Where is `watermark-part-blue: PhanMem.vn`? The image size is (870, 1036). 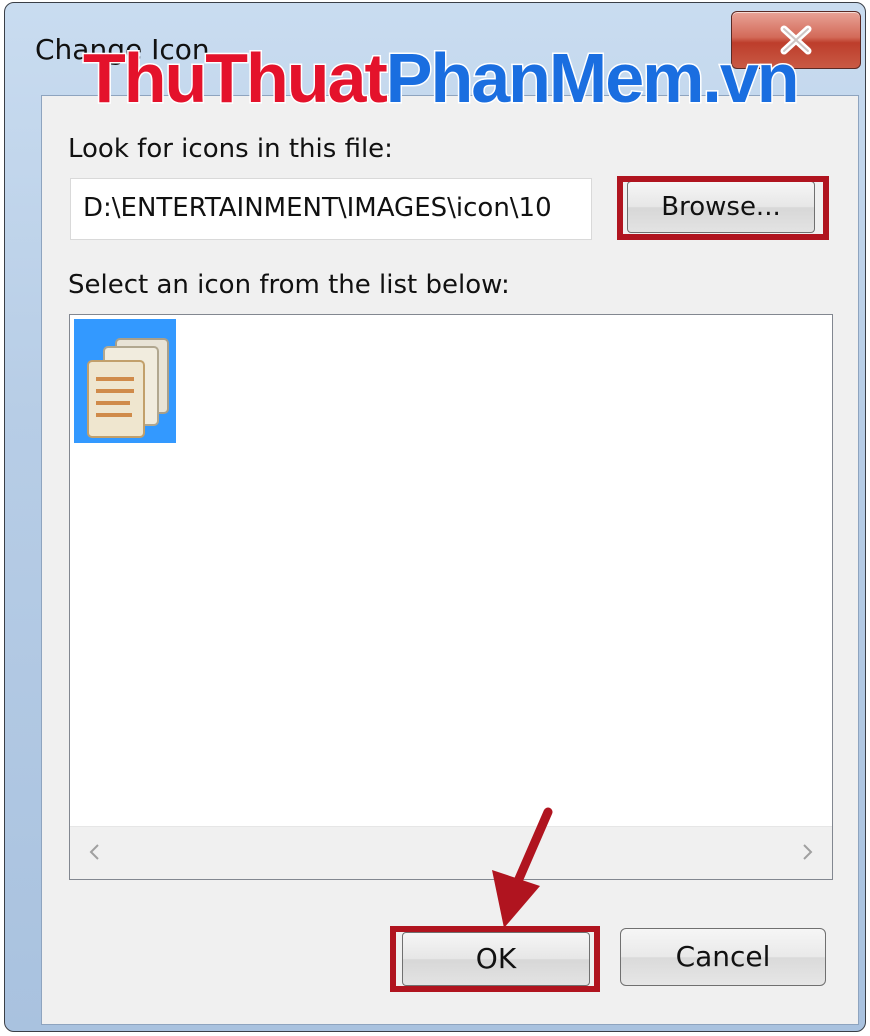
watermark-part-blue: PhanMem.vn is located at coordinates (592, 78).